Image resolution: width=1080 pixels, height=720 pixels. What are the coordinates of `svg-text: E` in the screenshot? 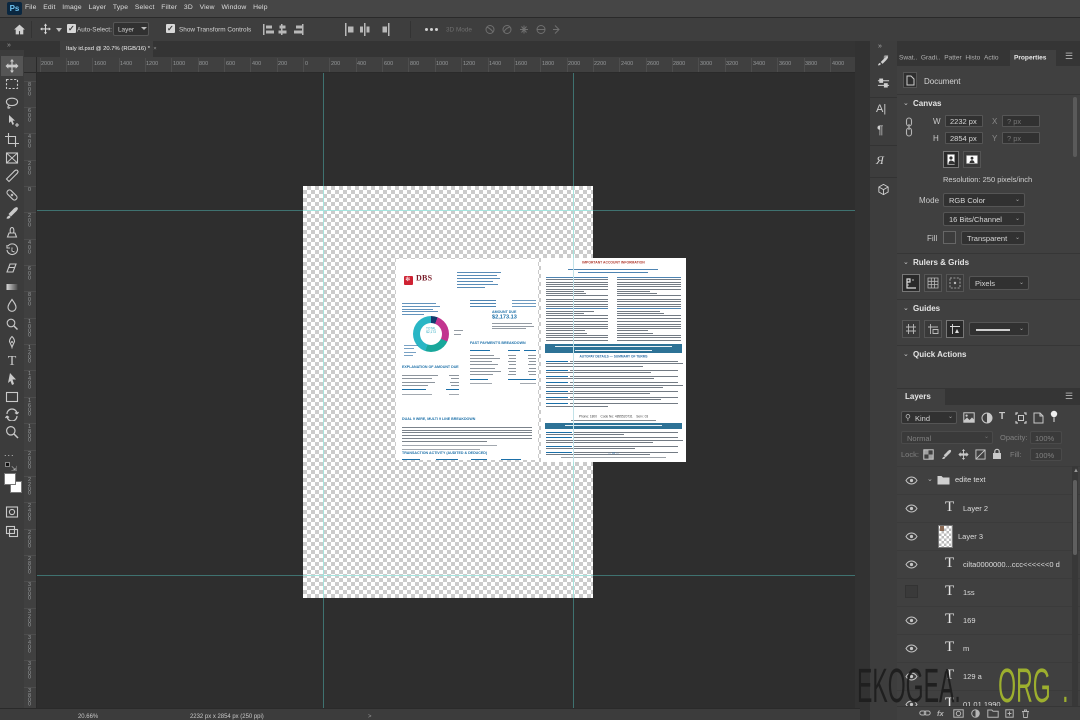 It's located at (885, 58).